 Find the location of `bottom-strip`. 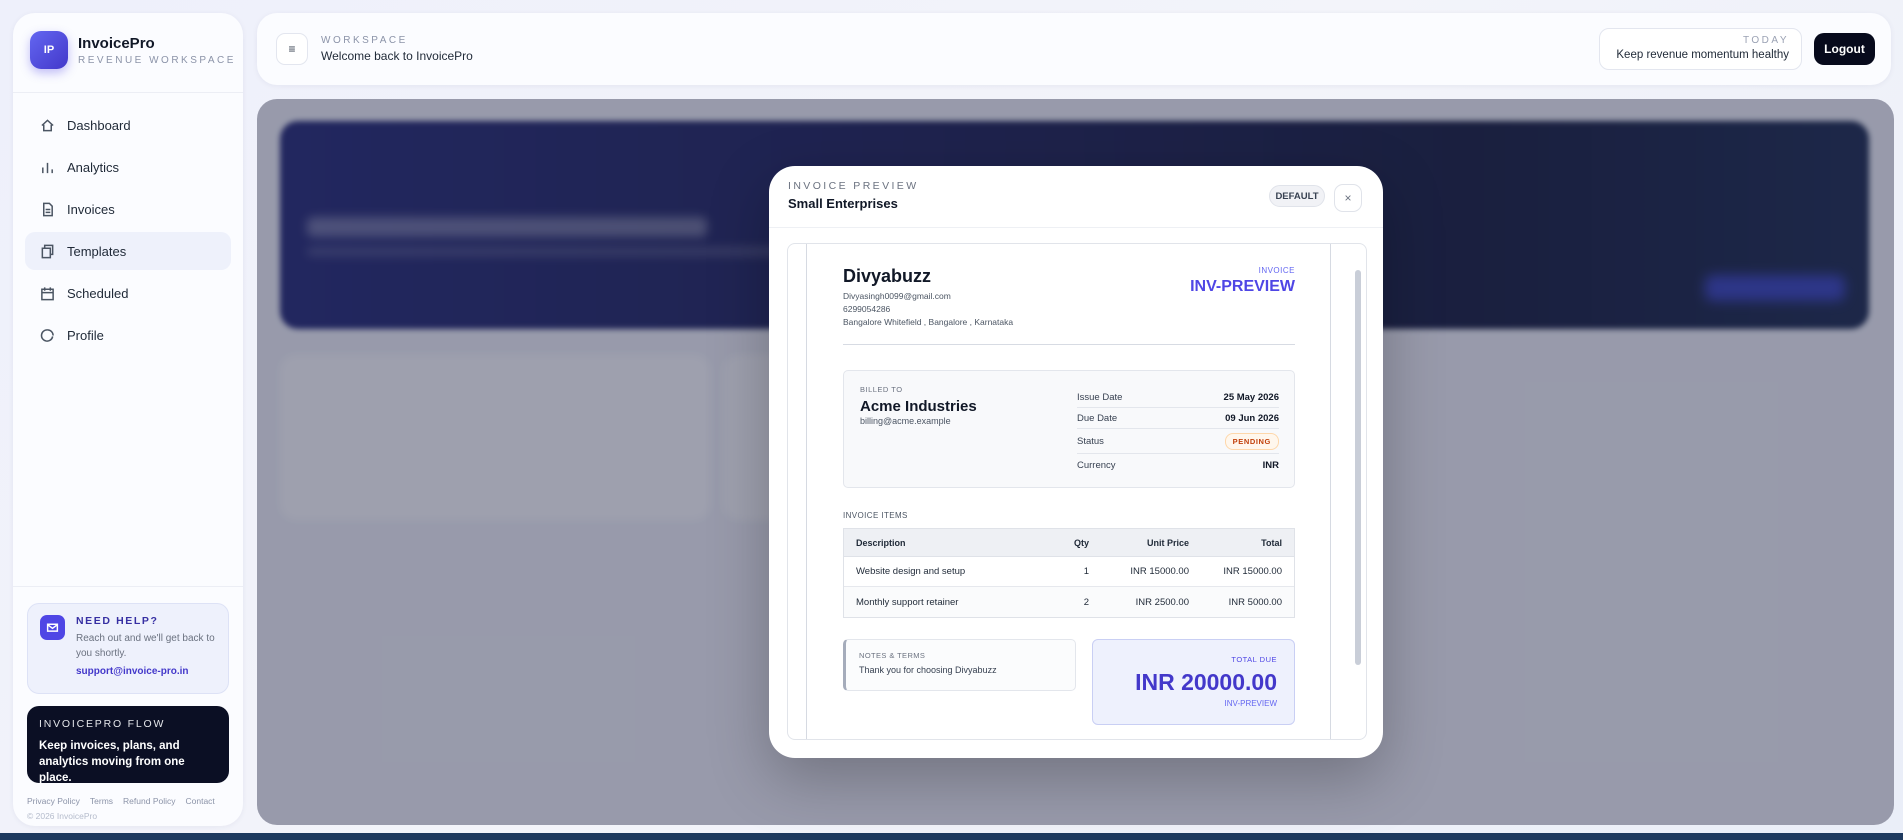

bottom-strip is located at coordinates (951, 836).